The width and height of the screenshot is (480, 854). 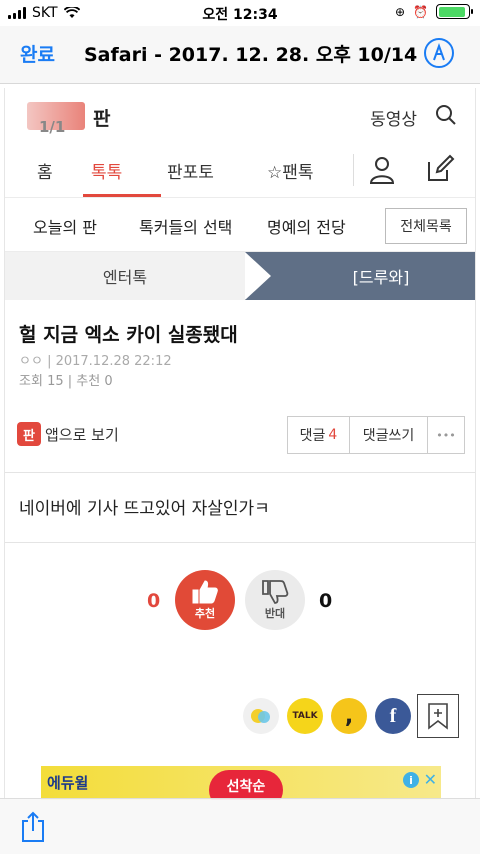 What do you see at coordinates (205, 592) in the screenshot?
I see `thumbs-up-icon` at bounding box center [205, 592].